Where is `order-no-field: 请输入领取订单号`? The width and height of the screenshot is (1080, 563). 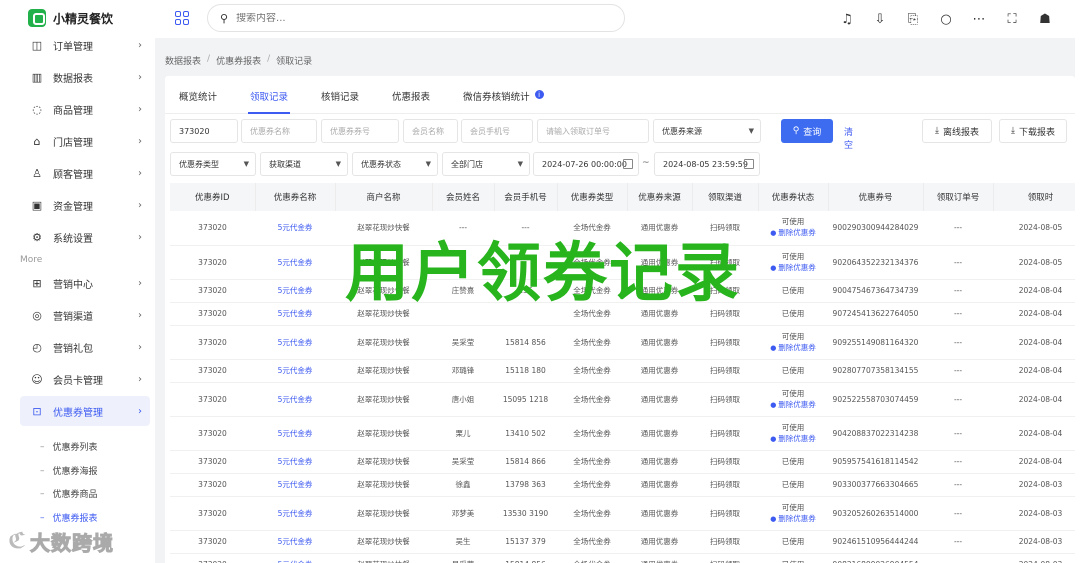 order-no-field: 请输入领取订单号 is located at coordinates (593, 131).